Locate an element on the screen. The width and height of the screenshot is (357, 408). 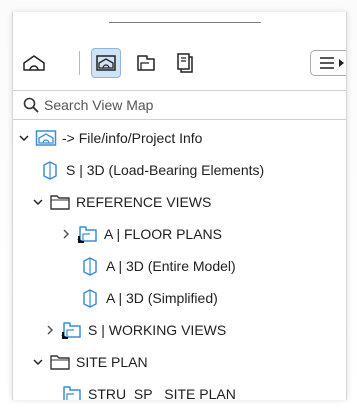
tree-item-reference-views: REFERENCE VIEWS is located at coordinates (179, 202).